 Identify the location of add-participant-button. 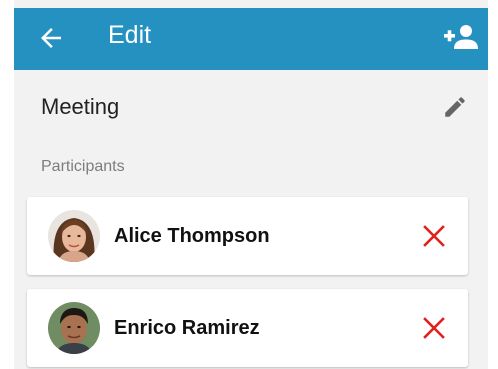
(460, 37).